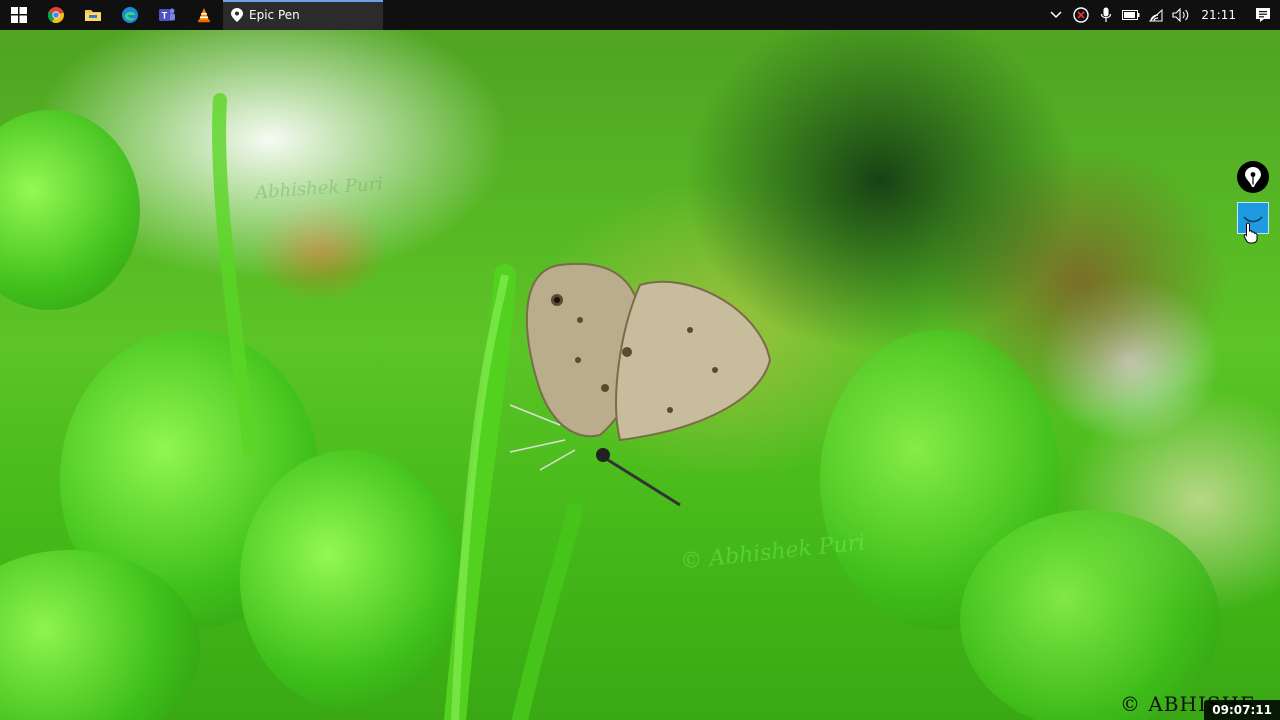 This screenshot has height=720, width=1280. I want to click on edge-button, so click(129, 15).